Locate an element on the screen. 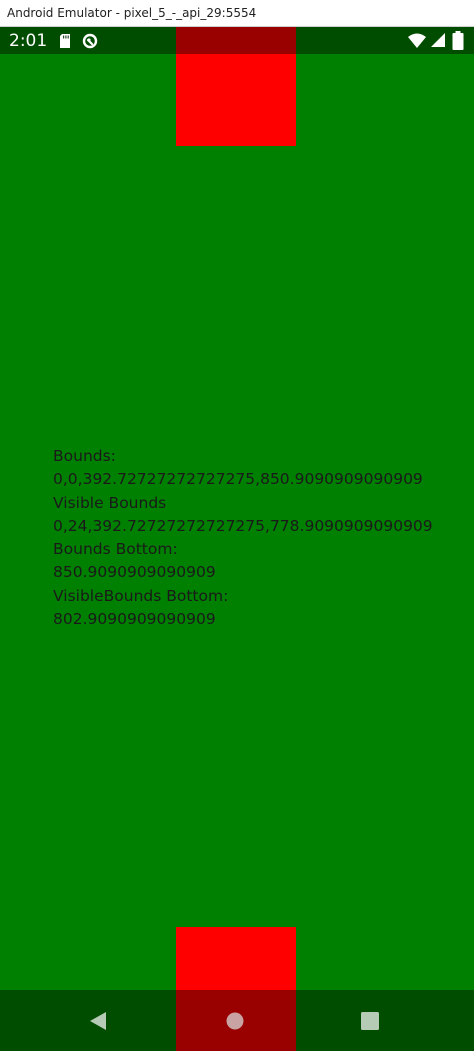  home-icon is located at coordinates (235, 1021).